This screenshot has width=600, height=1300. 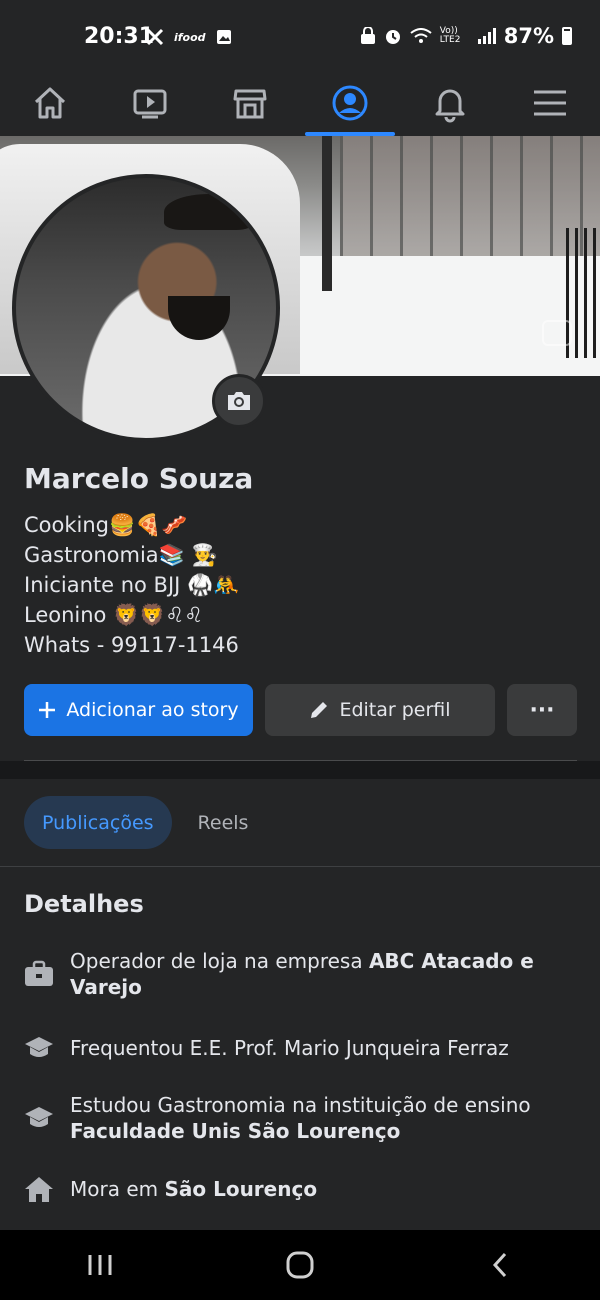 I want to click on details-title: Detalhes, so click(x=84, y=904).